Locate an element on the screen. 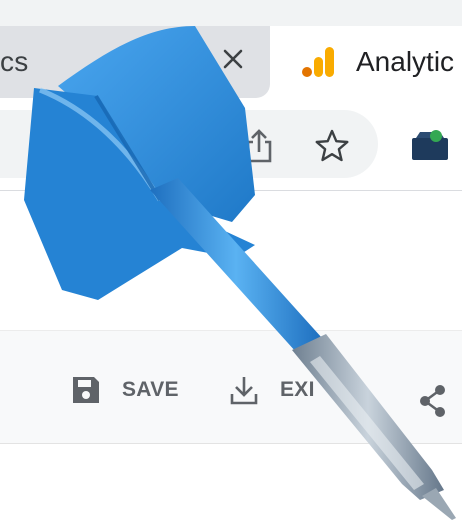 This screenshot has height=520, width=462. close-icon is located at coordinates (233, 59).